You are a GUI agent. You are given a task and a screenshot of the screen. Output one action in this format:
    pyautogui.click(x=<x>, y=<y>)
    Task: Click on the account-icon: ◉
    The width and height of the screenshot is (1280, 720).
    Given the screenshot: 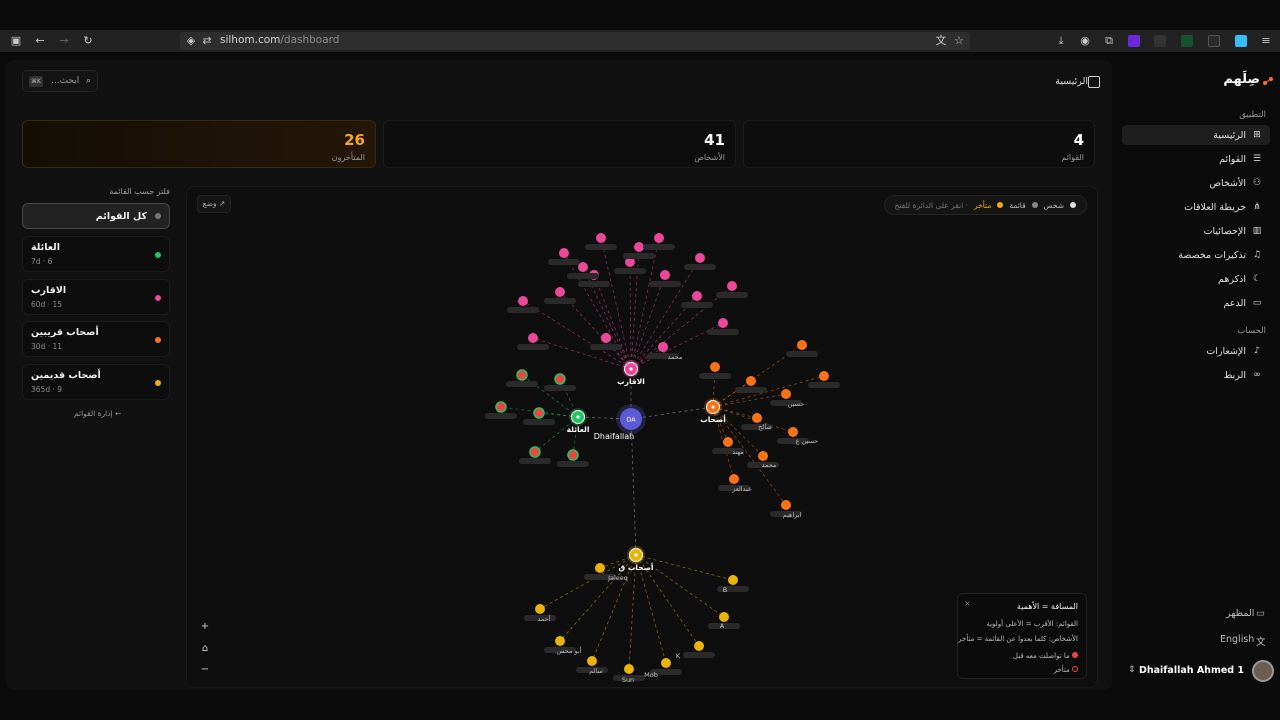 What is the action you would take?
    pyautogui.click(x=1085, y=41)
    